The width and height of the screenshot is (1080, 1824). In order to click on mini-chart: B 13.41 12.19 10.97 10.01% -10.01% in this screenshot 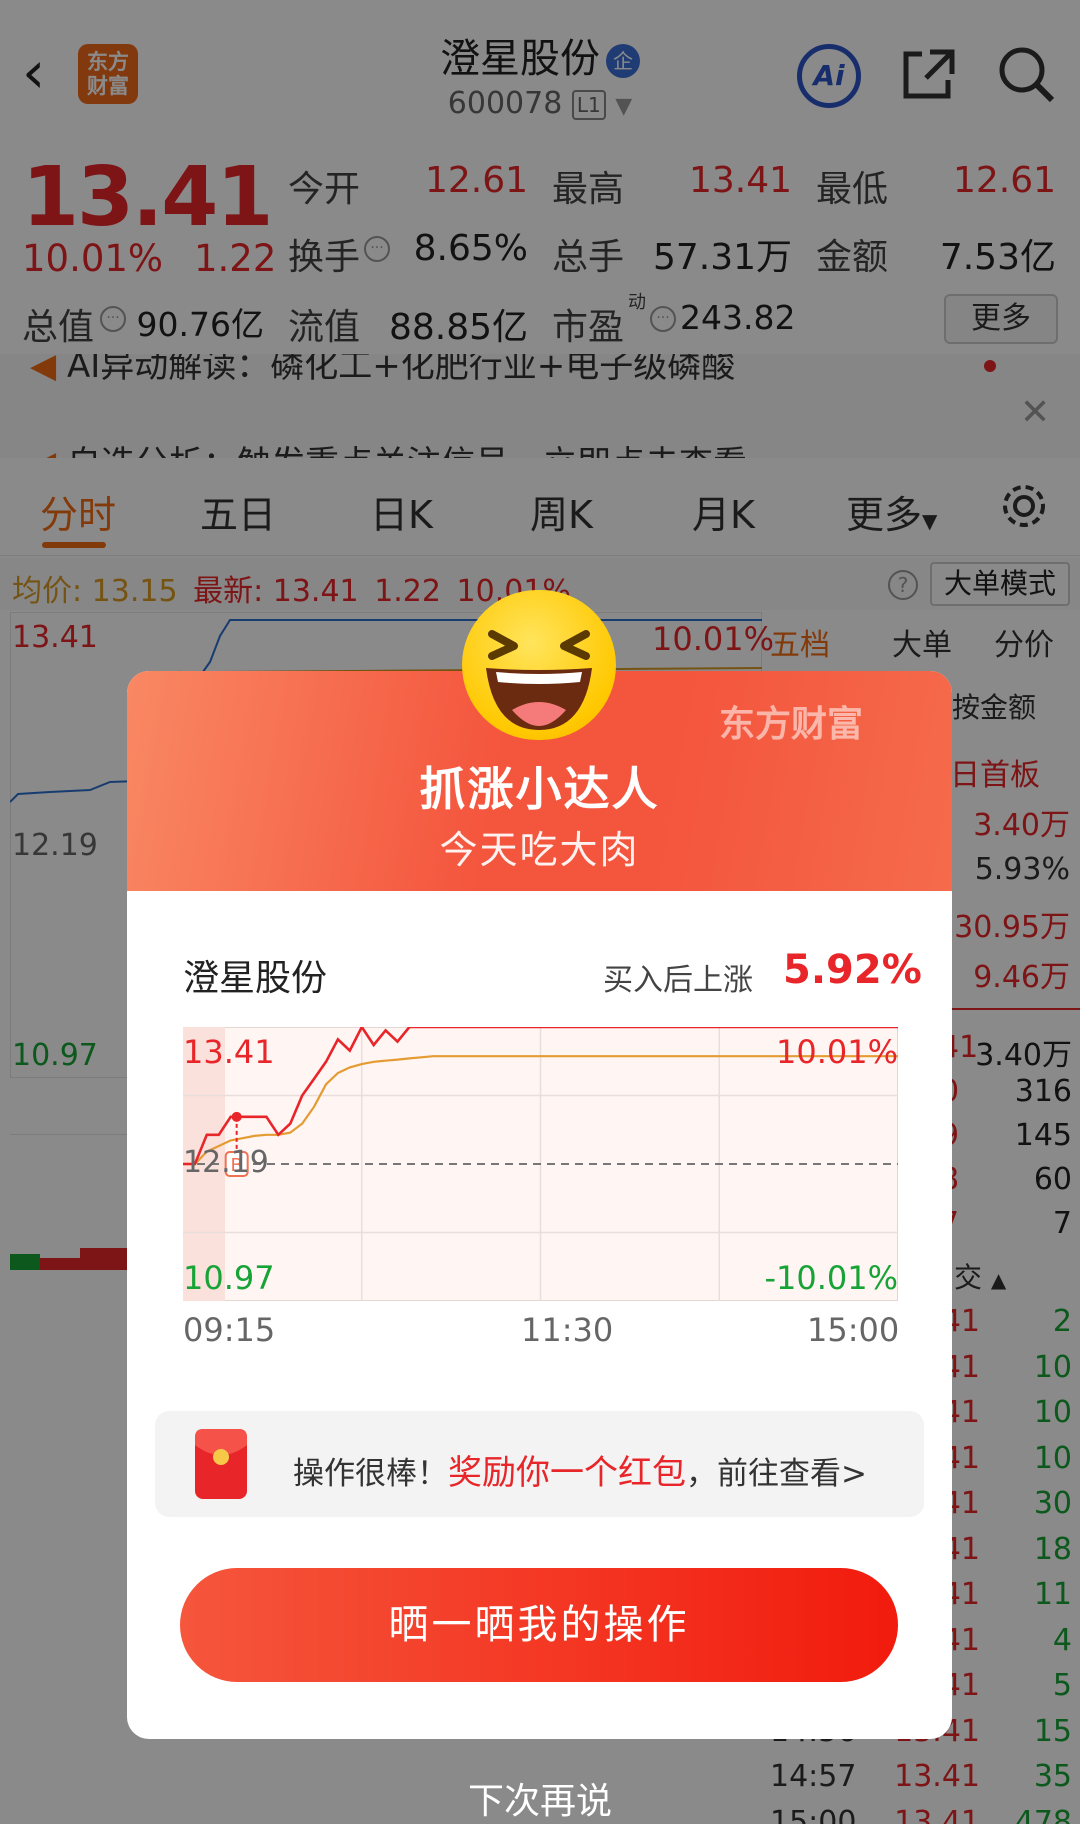, I will do `click(540, 1163)`.